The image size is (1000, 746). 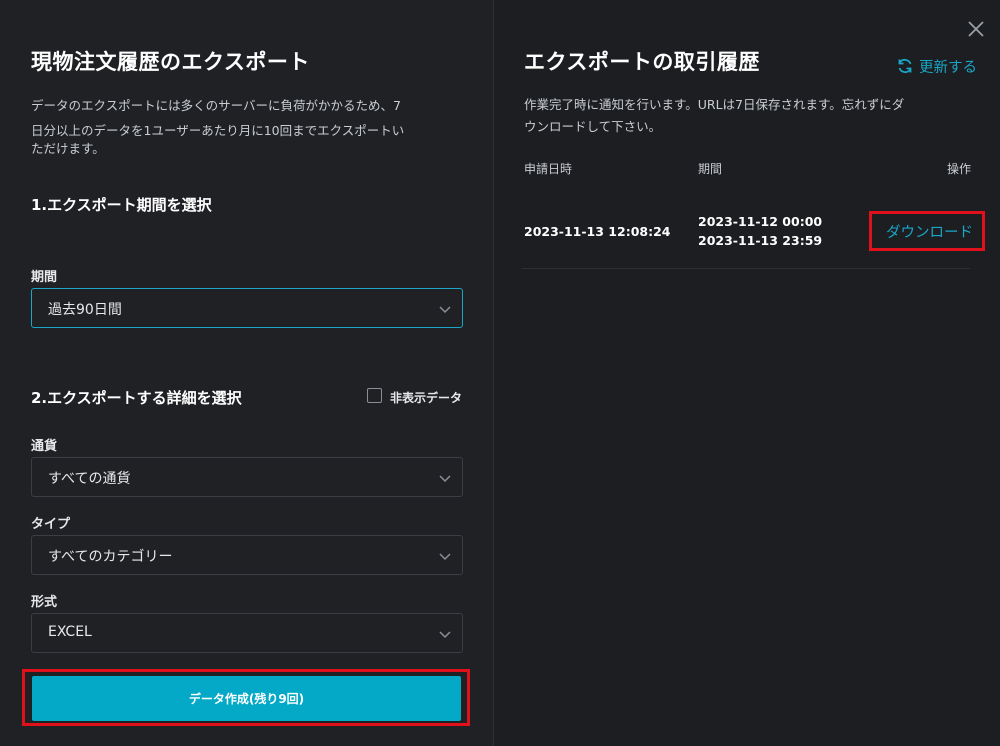 What do you see at coordinates (247, 477) in the screenshot?
I see `currency-select: すべての通貨` at bounding box center [247, 477].